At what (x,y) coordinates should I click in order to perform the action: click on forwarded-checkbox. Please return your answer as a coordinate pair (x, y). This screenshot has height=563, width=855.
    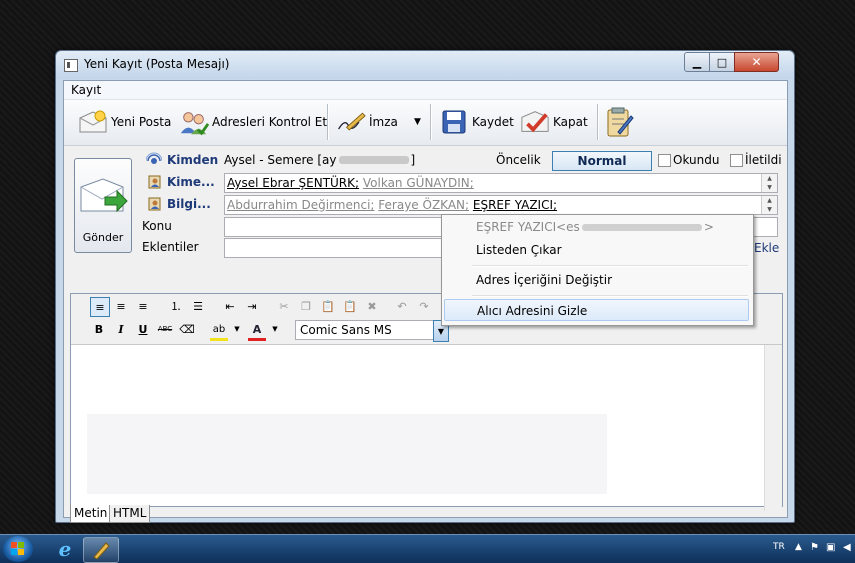
    Looking at the image, I should click on (736, 160).